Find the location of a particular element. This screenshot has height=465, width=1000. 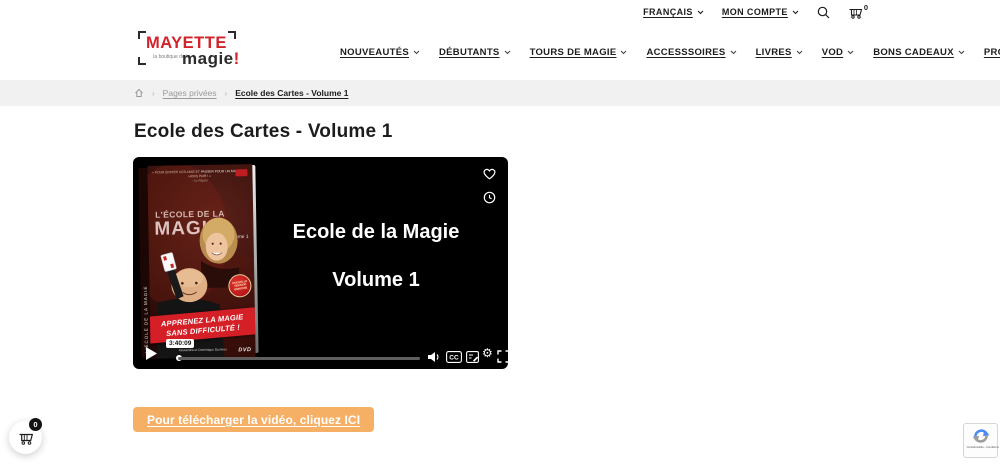

nav-item-nouveautes: NOUVEAUTÉS is located at coordinates (380, 52).